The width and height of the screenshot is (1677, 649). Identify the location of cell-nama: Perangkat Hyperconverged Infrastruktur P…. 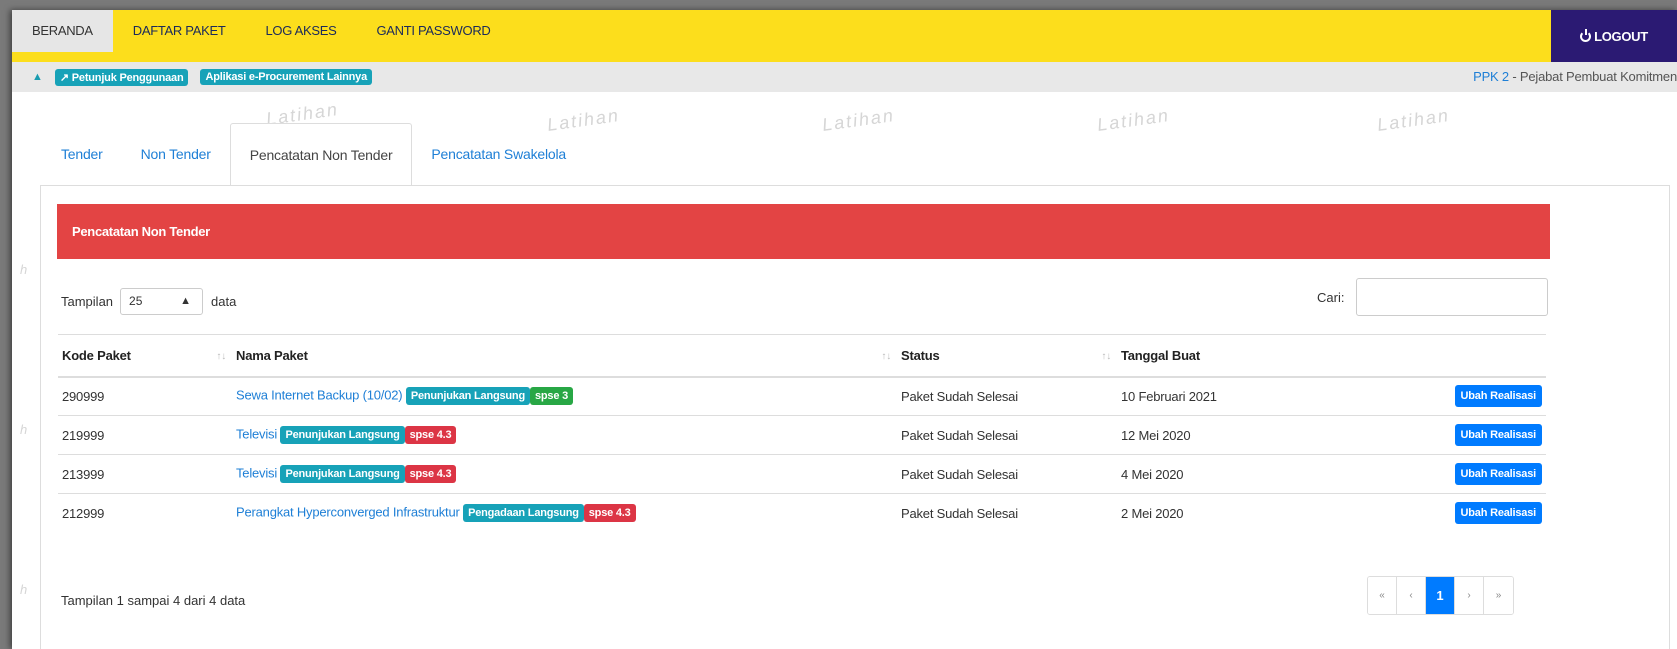
(564, 513).